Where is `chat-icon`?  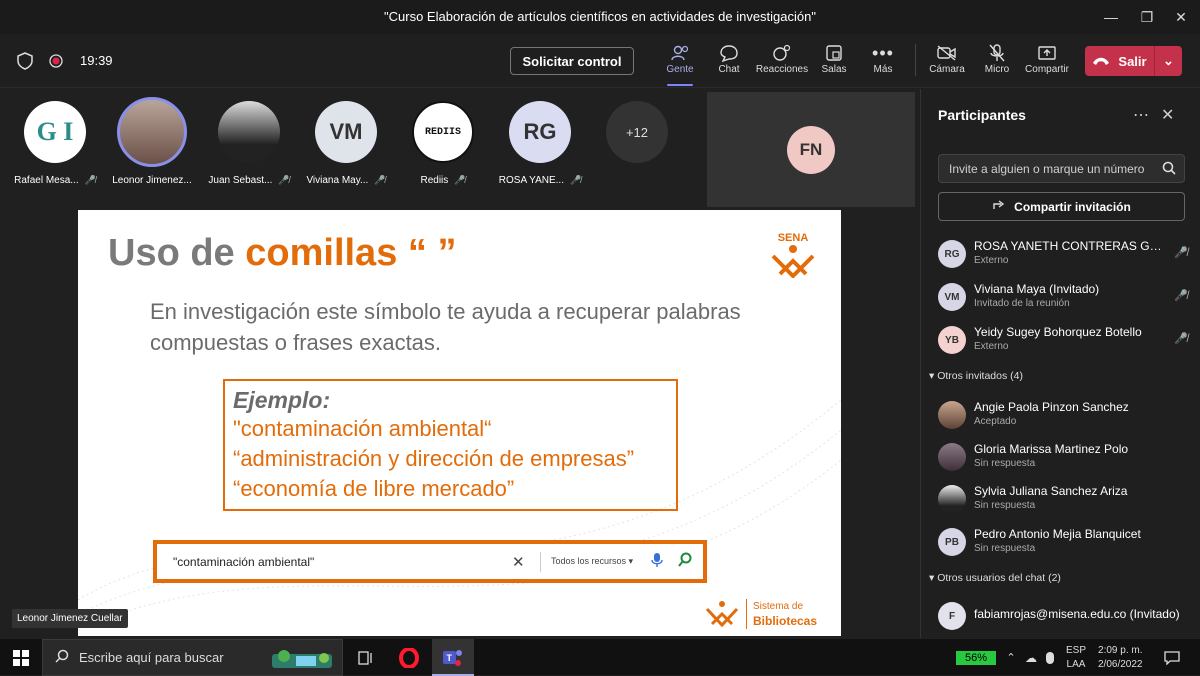 chat-icon is located at coordinates (729, 53).